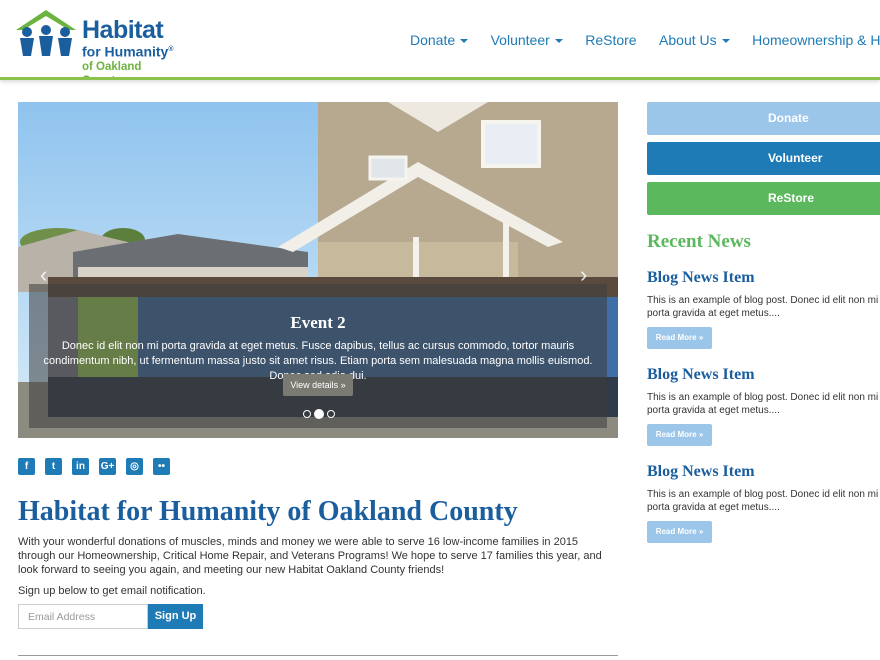 This screenshot has width=880, height=660. Describe the element at coordinates (699, 241) in the screenshot. I see `recent-news-heading: Recent News` at that location.